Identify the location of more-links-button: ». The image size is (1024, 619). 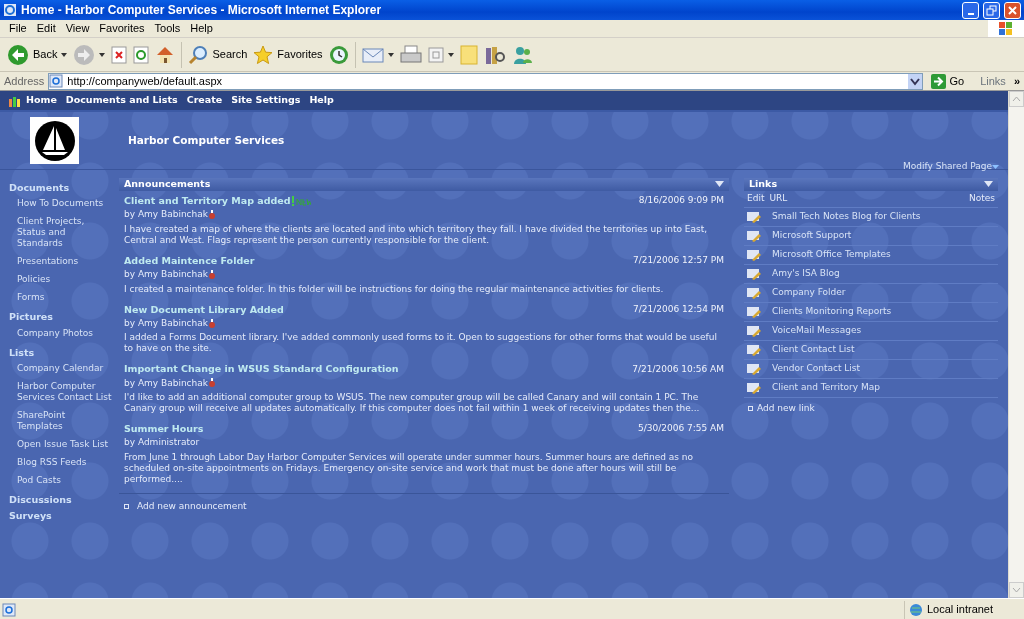
(1018, 81).